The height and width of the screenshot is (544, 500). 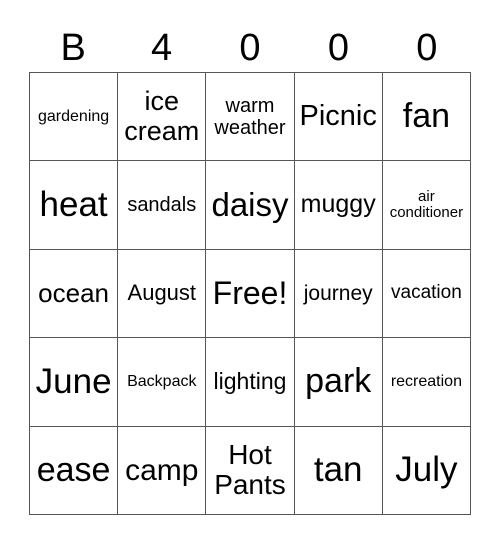 I want to click on header-letter: 4, so click(x=162, y=48).